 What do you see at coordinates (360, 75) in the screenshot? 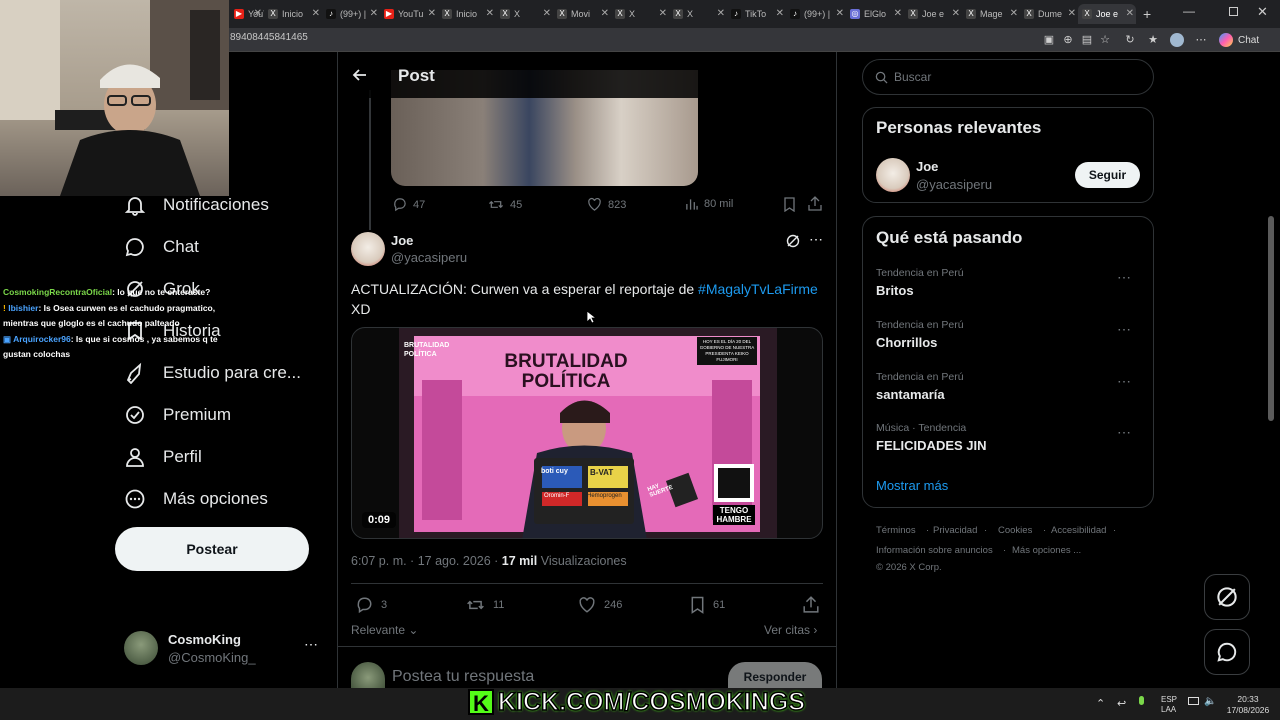
I see `back-arrow-icon` at bounding box center [360, 75].